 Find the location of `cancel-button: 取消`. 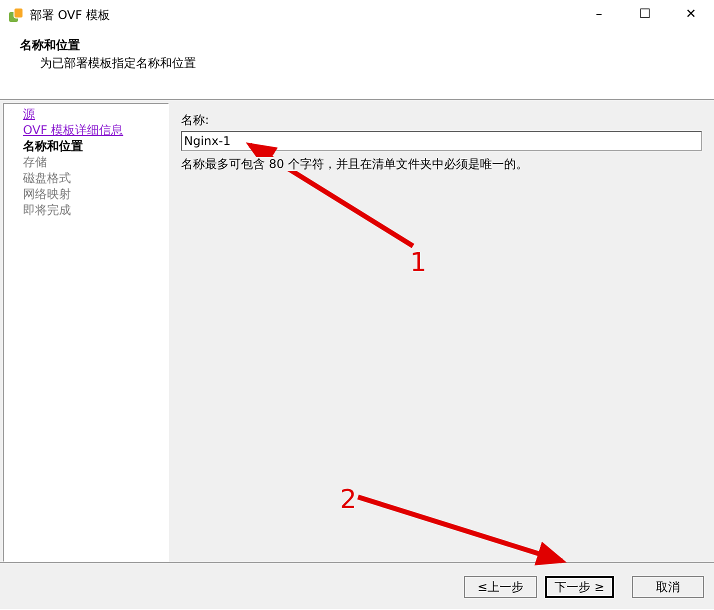

cancel-button: 取消 is located at coordinates (668, 587).